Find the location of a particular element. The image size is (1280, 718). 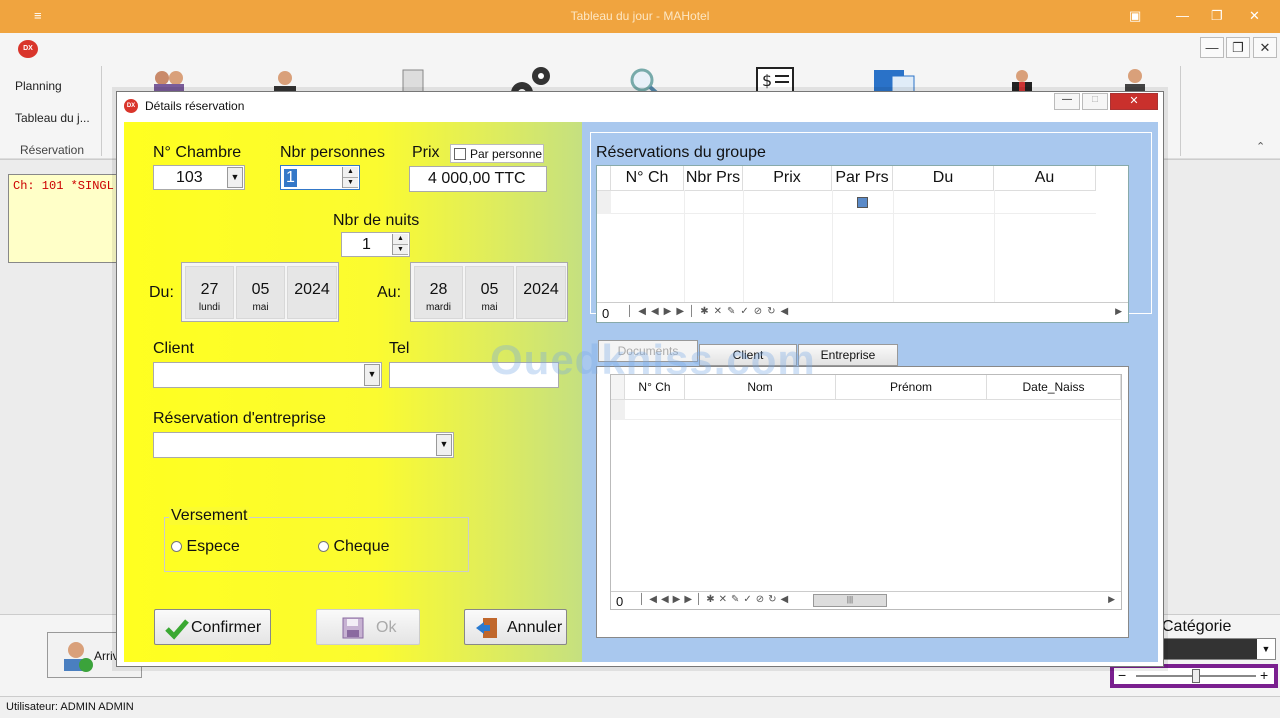

prix-field: 4 000,00 TTC is located at coordinates (478, 179).